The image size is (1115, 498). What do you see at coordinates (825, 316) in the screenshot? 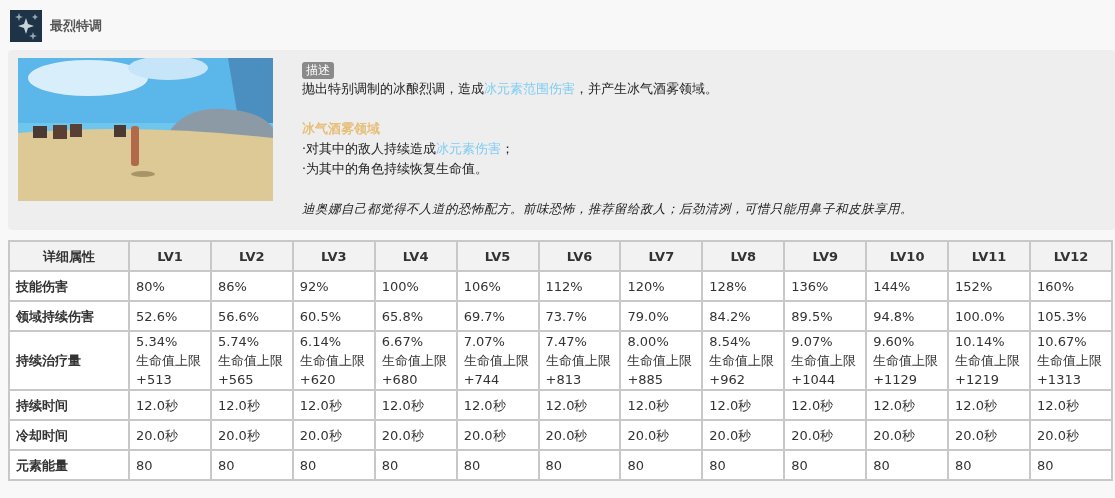
I see `table-cell: 89.5%` at bounding box center [825, 316].